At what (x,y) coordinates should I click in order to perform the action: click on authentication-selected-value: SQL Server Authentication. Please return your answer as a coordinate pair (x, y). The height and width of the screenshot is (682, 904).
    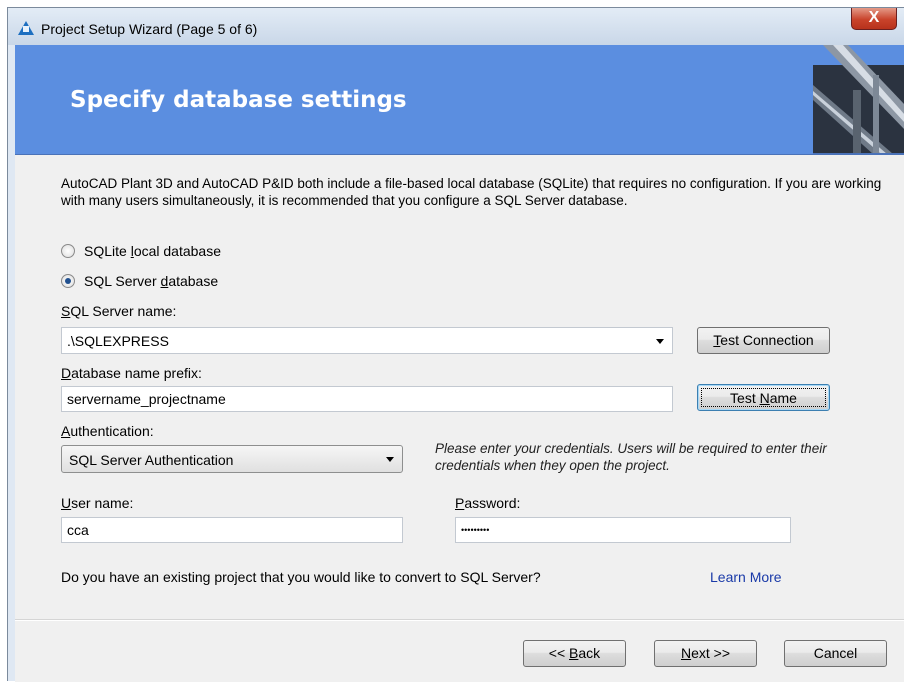
    Looking at the image, I should click on (151, 460).